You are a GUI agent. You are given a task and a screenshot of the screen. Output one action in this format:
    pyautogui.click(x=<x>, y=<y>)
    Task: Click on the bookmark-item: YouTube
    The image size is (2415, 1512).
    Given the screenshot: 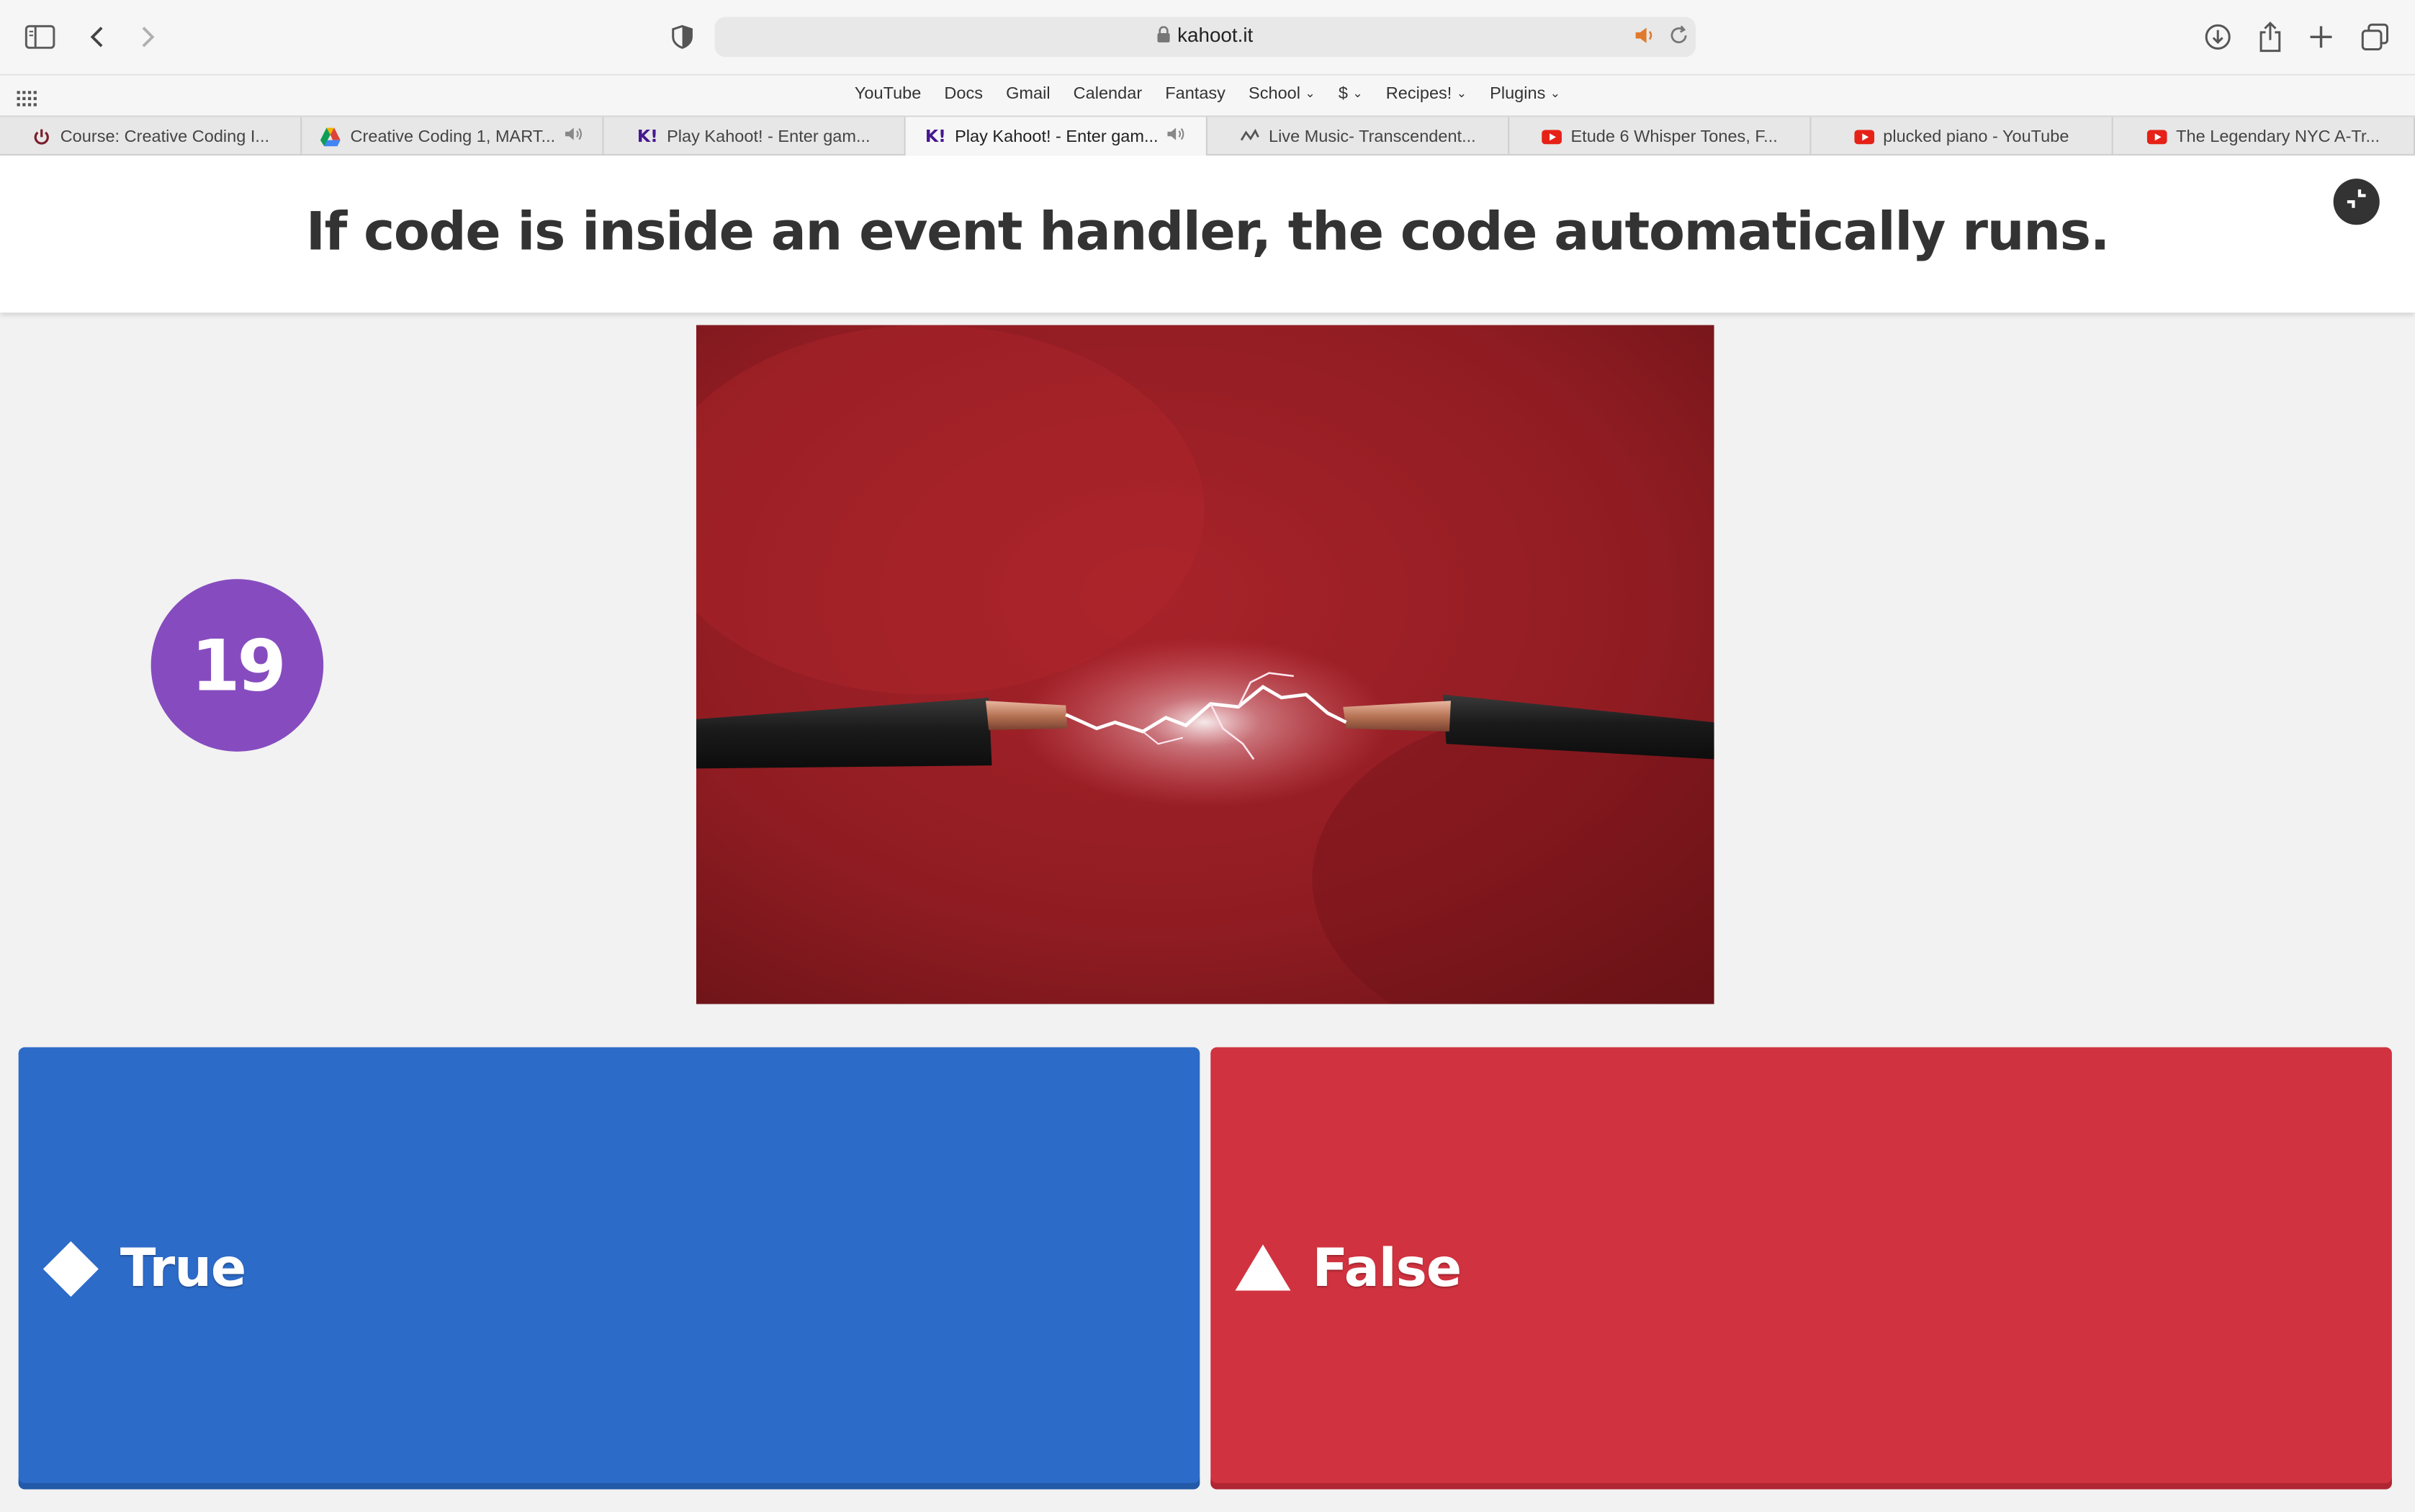 What is the action you would take?
    pyautogui.click(x=888, y=94)
    